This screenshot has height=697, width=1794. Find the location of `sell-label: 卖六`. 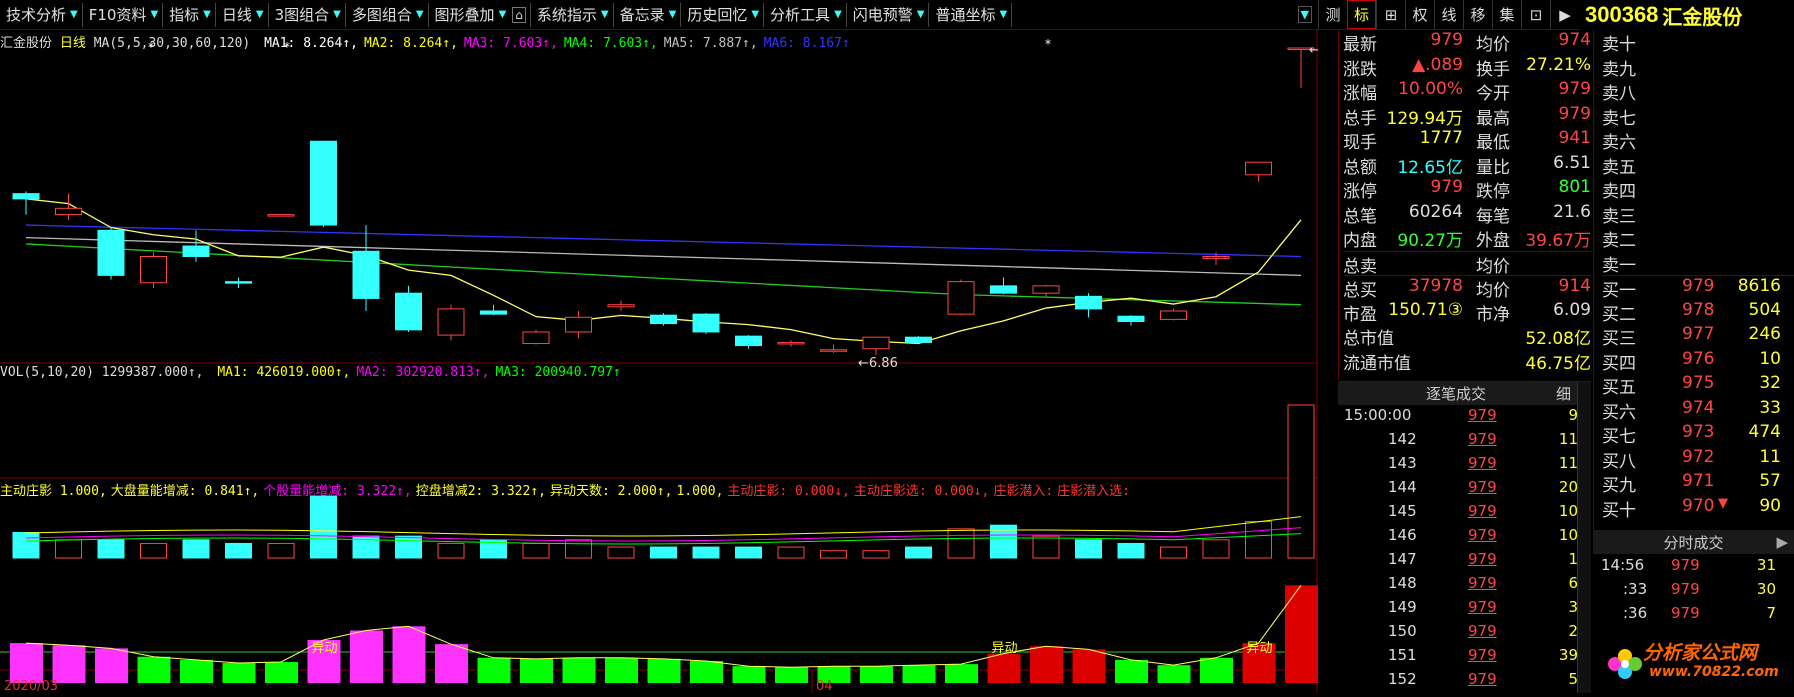

sell-label: 卖六 is located at coordinates (1619, 143).